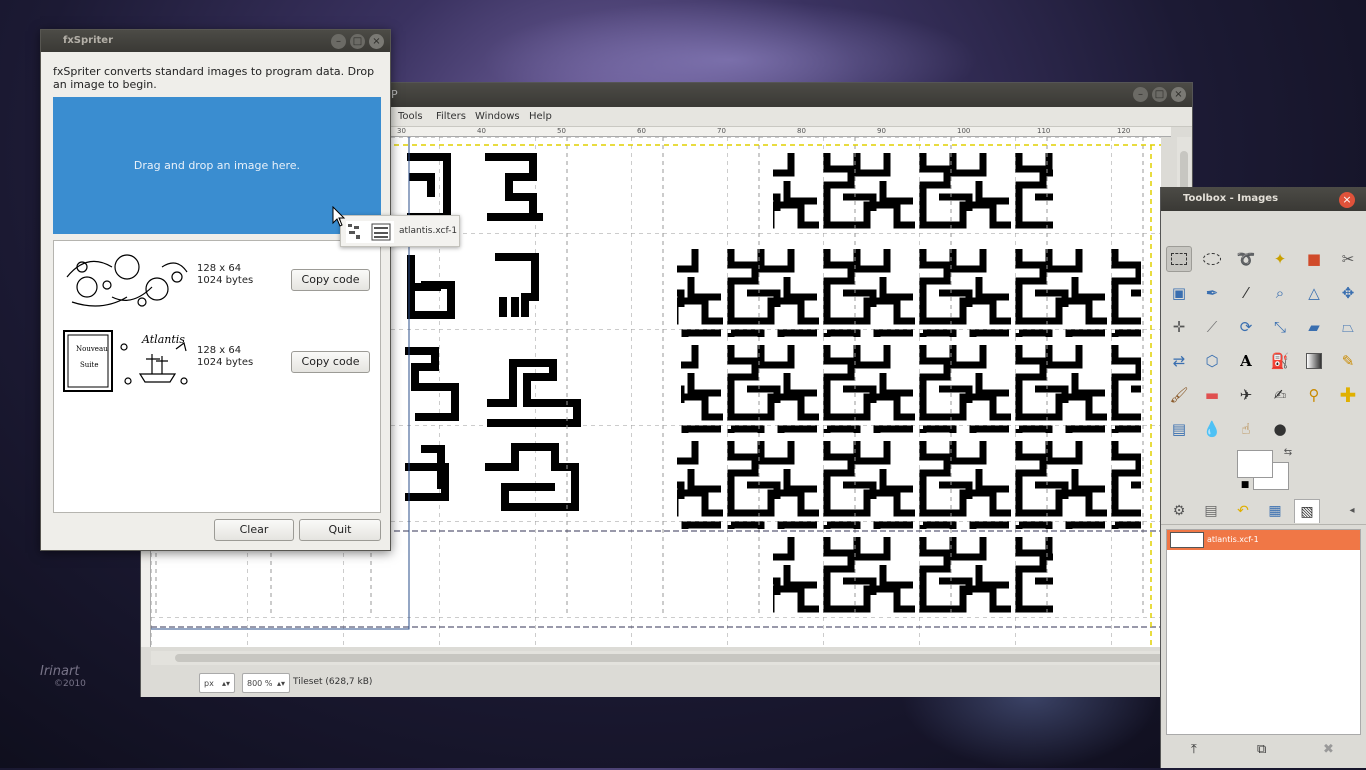  Describe the element at coordinates (254, 530) in the screenshot. I see `clear-button: Clear` at that location.